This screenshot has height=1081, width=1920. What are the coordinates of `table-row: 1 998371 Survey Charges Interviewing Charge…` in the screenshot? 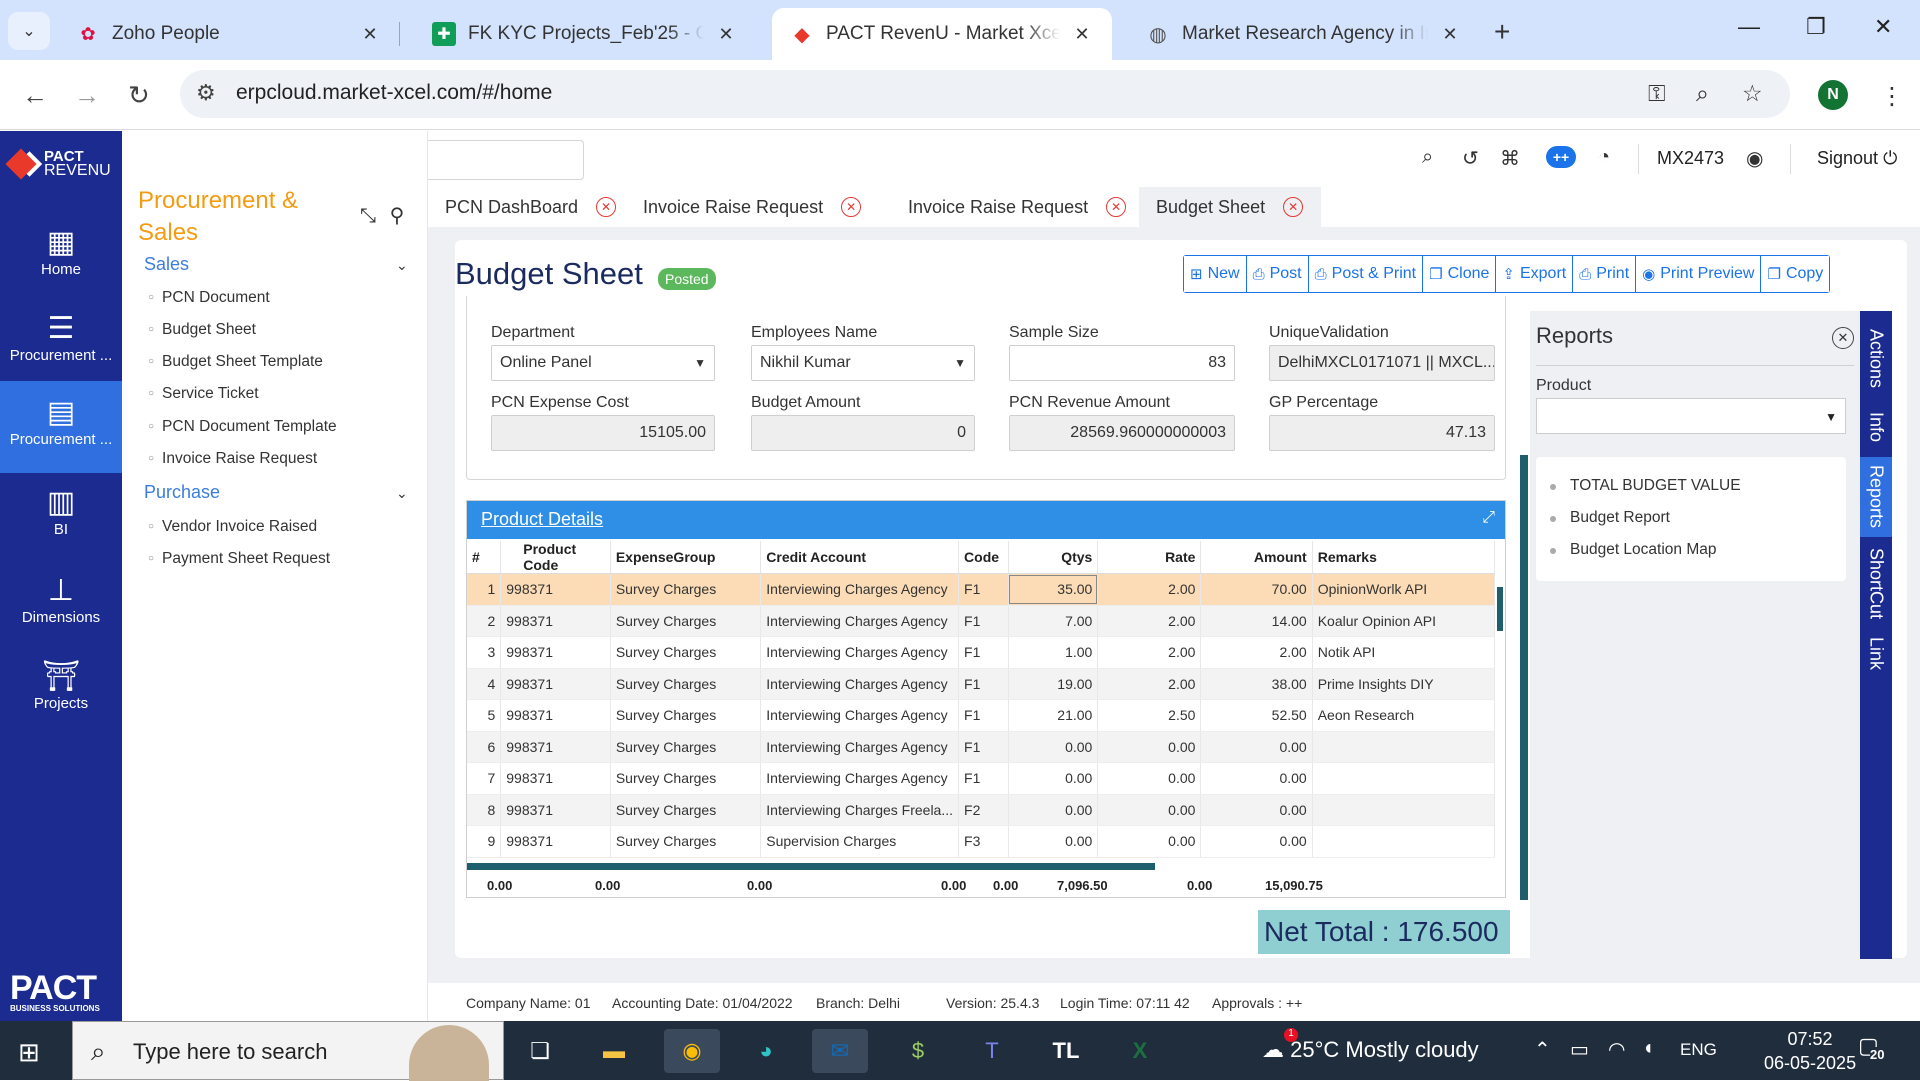 It's located at (981, 589).